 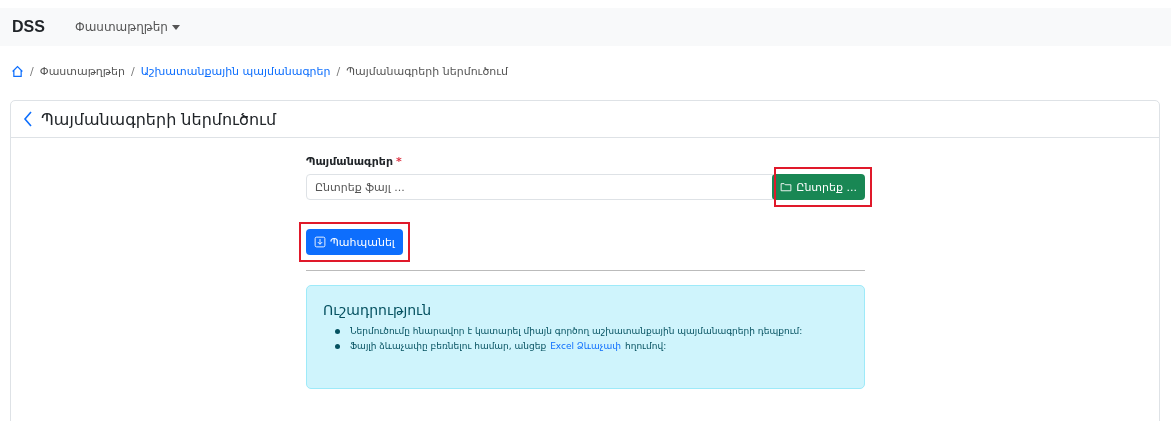 I want to click on brand-logo: DSS, so click(x=28, y=27).